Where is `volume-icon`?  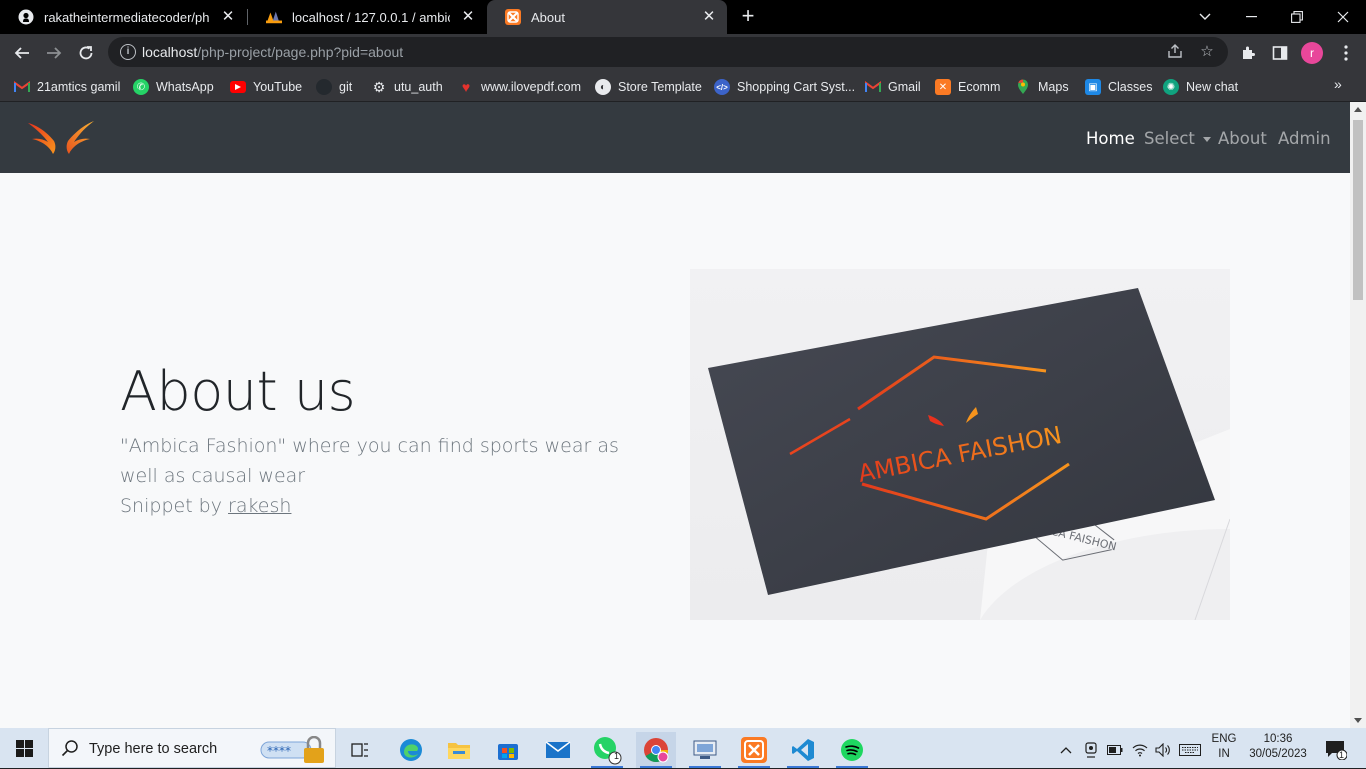
volume-icon is located at coordinates (1163, 750).